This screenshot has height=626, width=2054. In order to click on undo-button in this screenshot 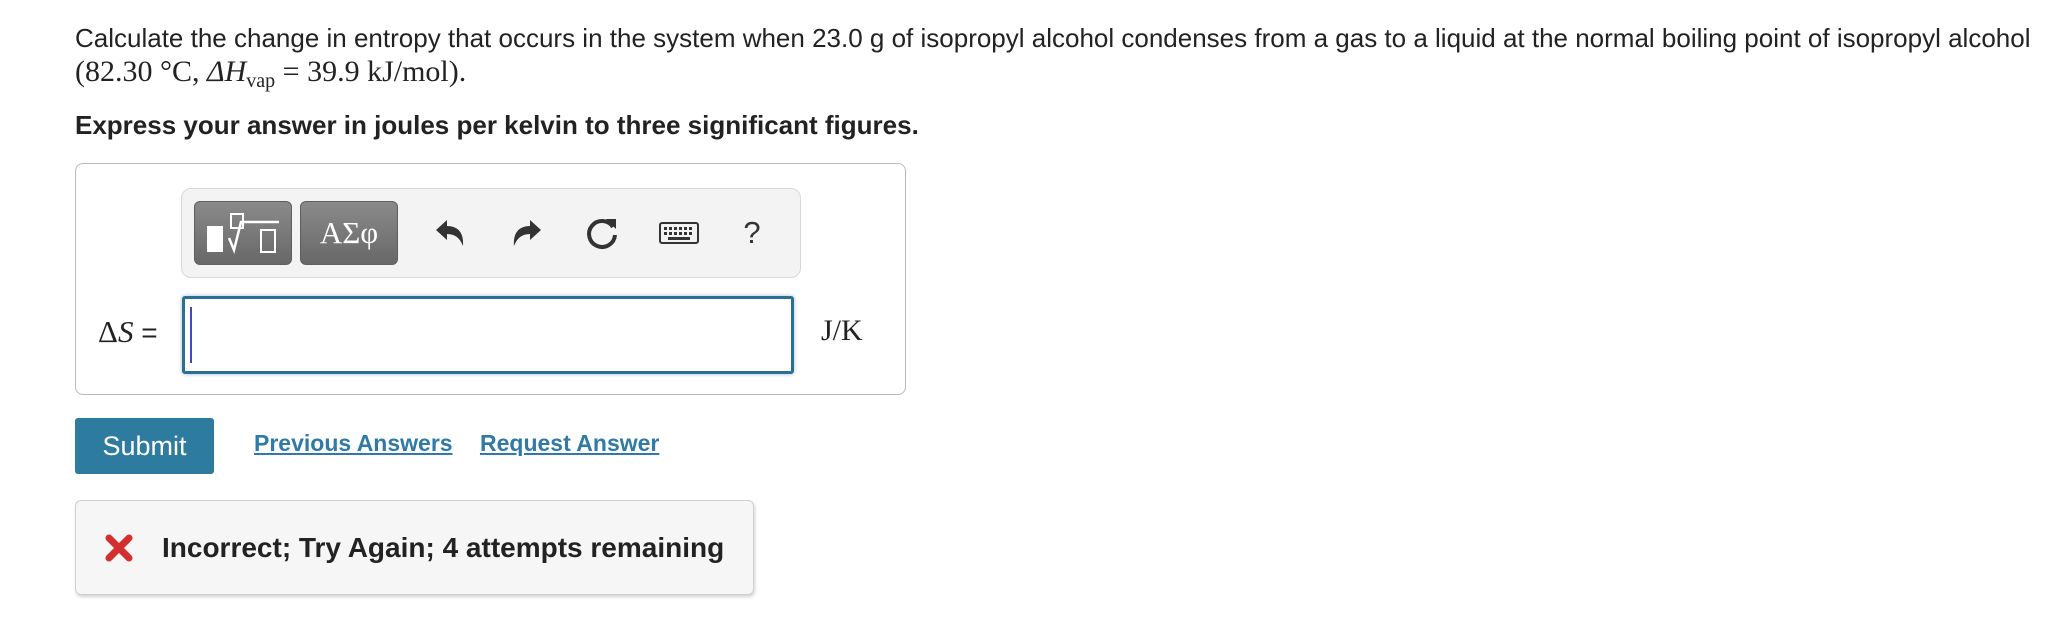, I will do `click(450, 233)`.